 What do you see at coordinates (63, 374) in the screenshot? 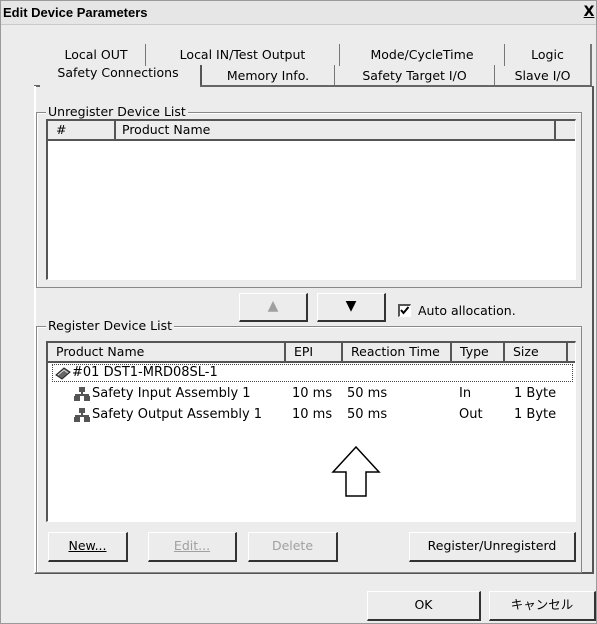
I see `device-icon` at bounding box center [63, 374].